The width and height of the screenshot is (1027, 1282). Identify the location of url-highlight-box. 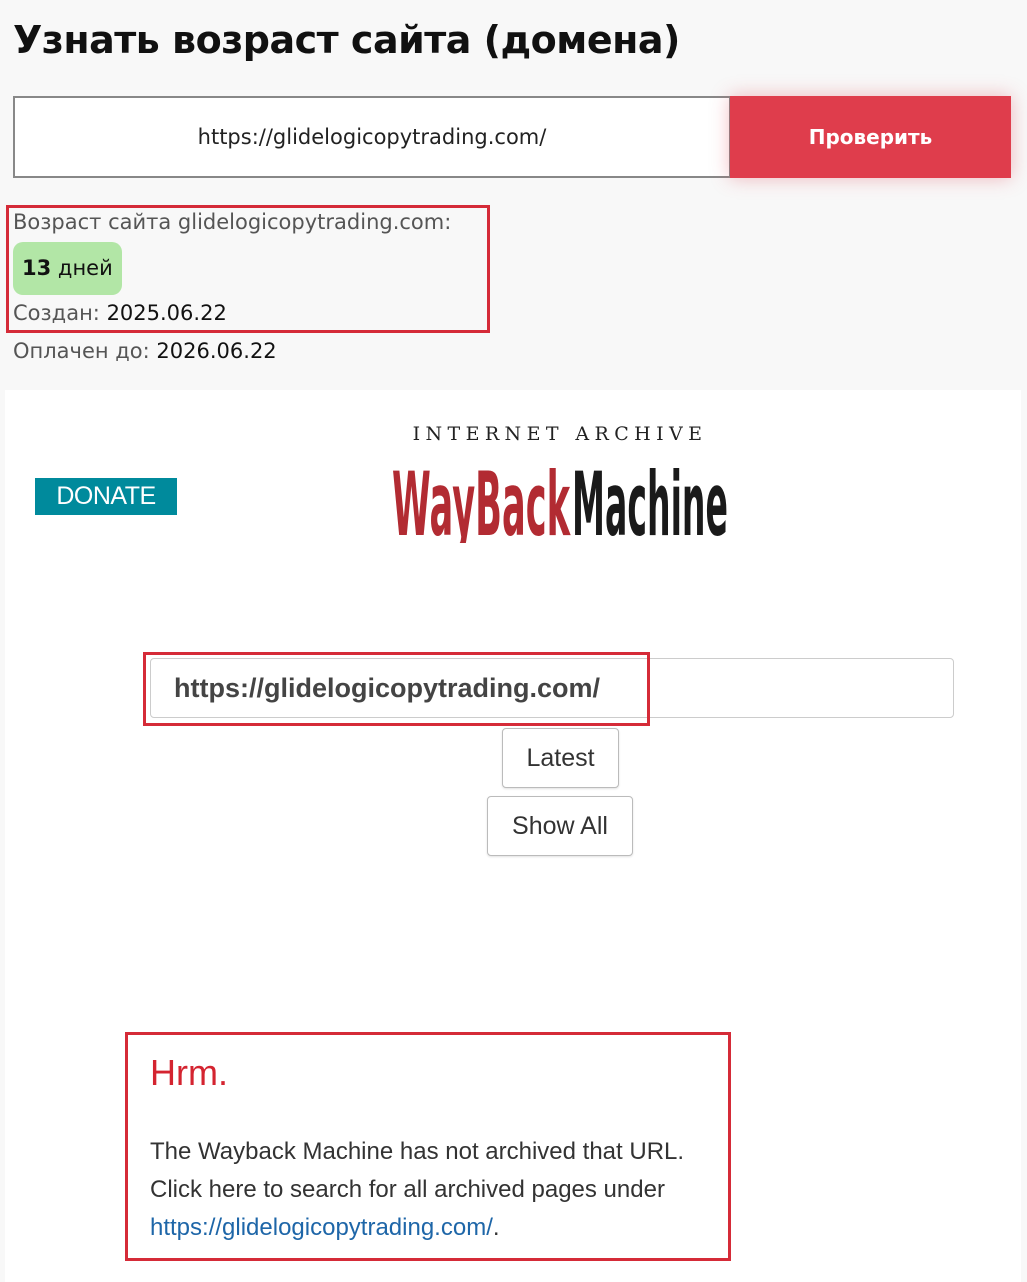
(396, 689).